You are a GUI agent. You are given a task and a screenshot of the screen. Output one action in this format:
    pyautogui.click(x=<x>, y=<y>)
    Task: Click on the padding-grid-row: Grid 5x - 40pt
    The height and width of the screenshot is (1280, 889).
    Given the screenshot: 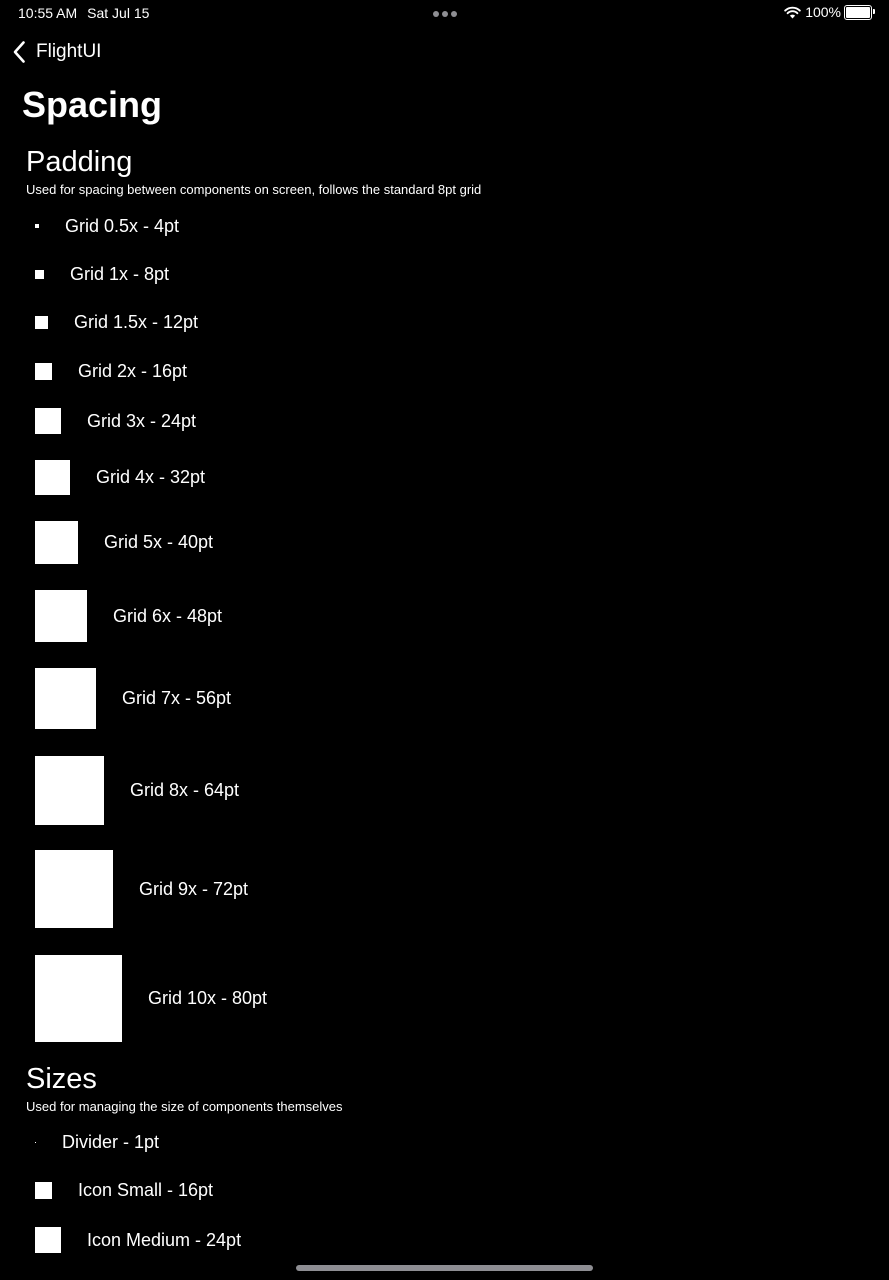 What is the action you would take?
    pyautogui.click(x=124, y=542)
    